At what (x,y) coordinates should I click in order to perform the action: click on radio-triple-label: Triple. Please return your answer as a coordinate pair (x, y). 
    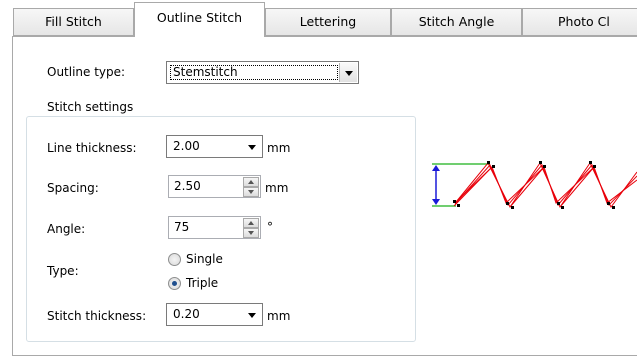
    Looking at the image, I should click on (202, 283).